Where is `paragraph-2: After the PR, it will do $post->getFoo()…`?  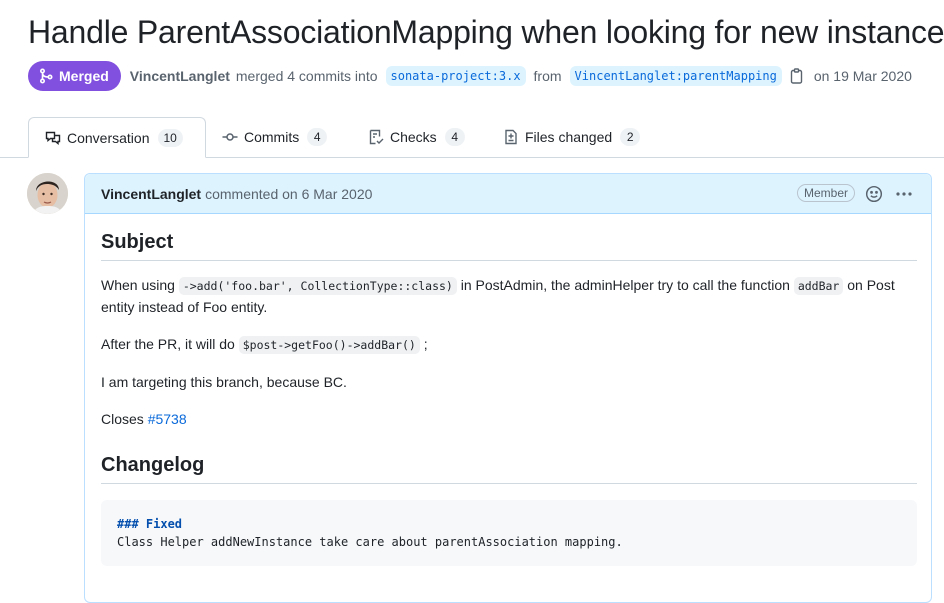 paragraph-2: After the PR, it will do $post->getFoo()… is located at coordinates (509, 345).